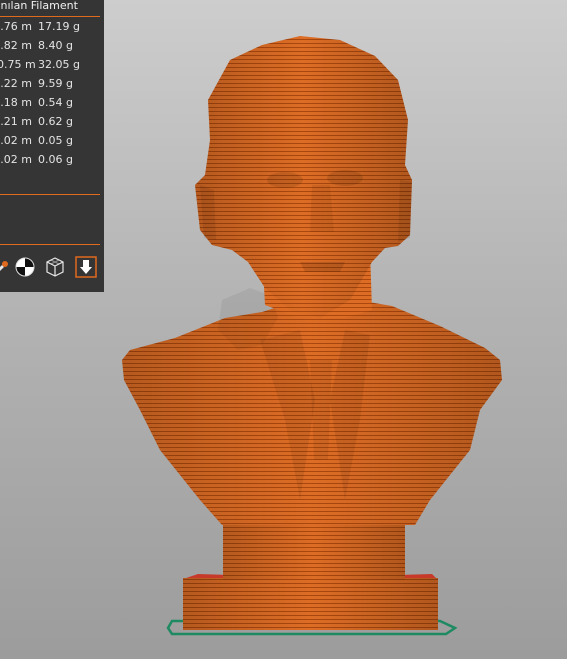  I want to click on filament-weight: 17.19 g, so click(59, 26).